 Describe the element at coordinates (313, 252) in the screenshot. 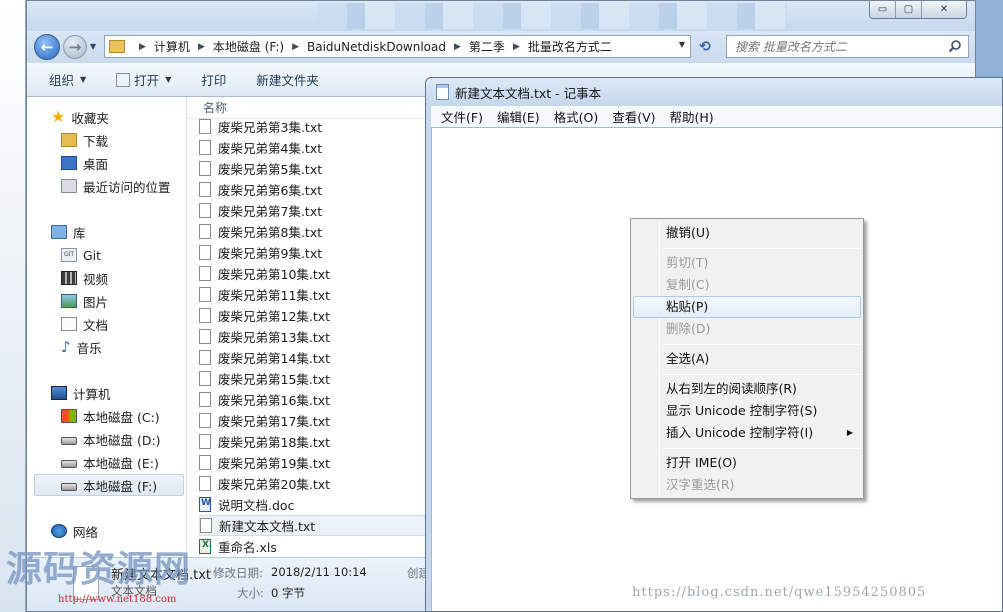

I see `file-item: 废柴兄弟第9集.txt` at that location.